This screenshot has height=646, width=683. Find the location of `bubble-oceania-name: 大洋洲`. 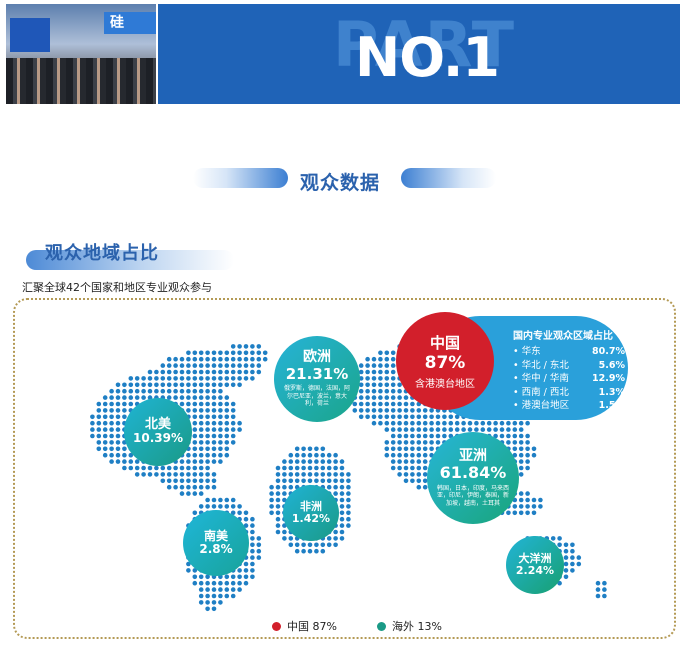

bubble-oceania-name: 大洋洲 is located at coordinates (535, 558).